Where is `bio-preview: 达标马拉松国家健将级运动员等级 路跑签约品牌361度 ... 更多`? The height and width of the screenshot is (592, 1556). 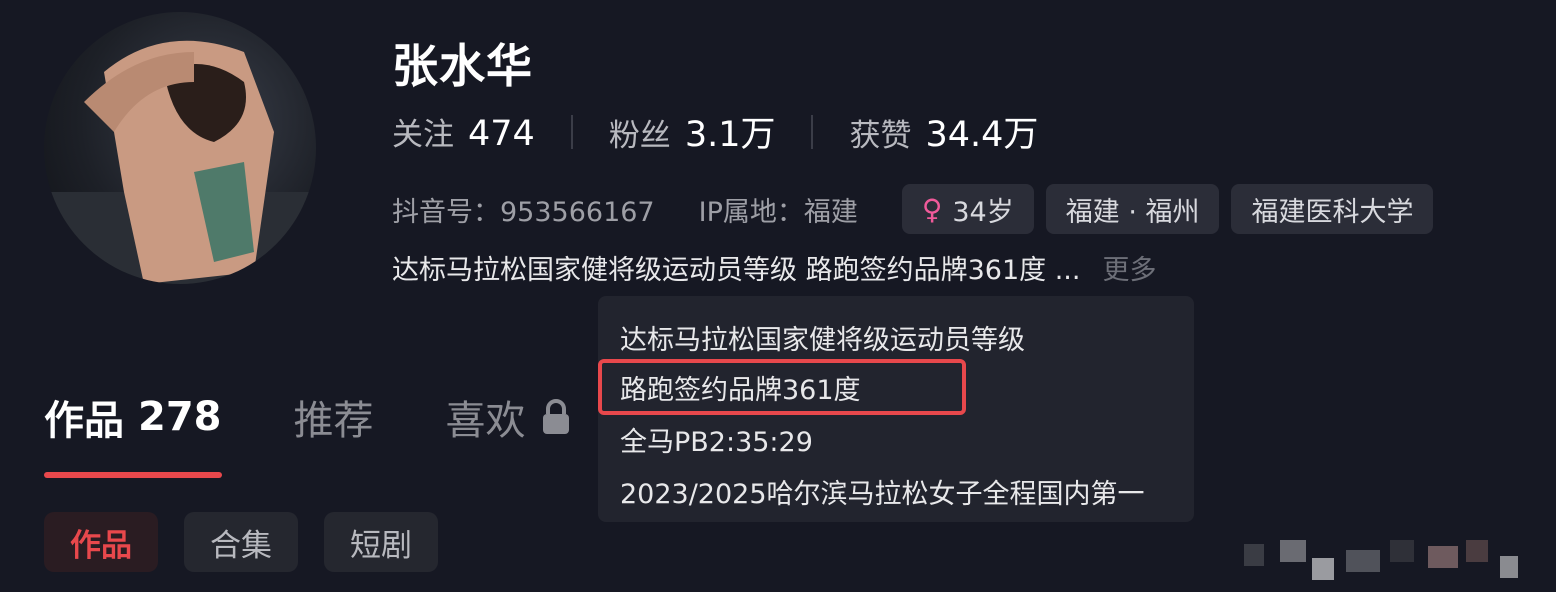 bio-preview: 达标马拉松国家健将级运动员等级 路跑签约品牌361度 ... 更多 is located at coordinates (774, 267).